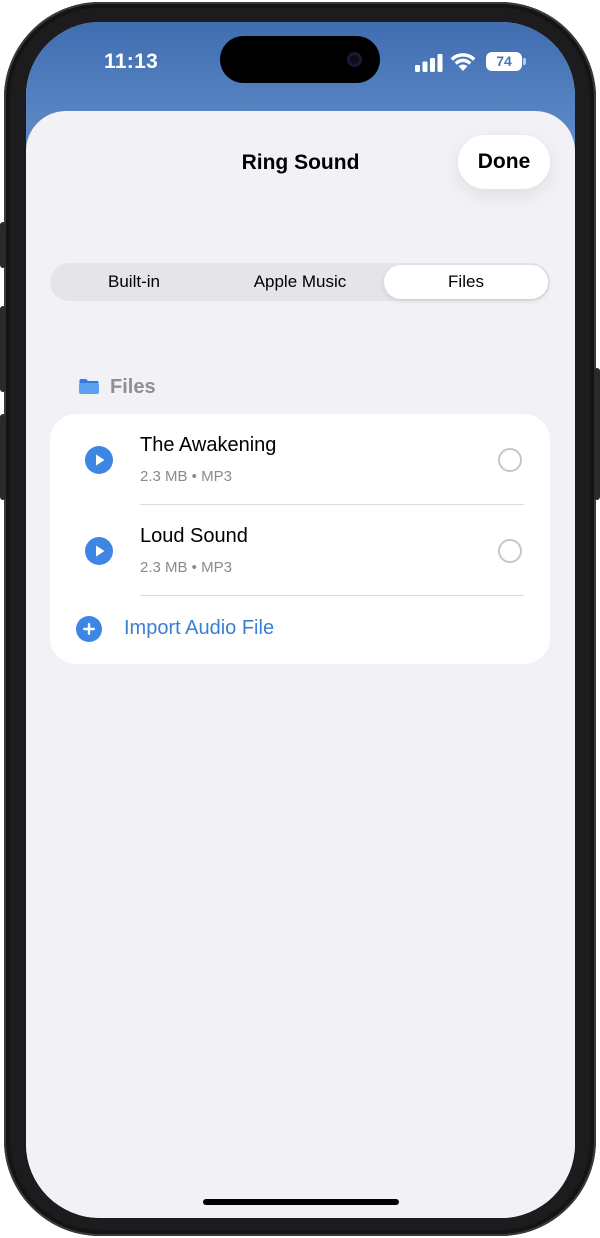 Image resolution: width=600 pixels, height=1238 pixels. What do you see at coordinates (301, 1202) in the screenshot?
I see `home-indicator` at bounding box center [301, 1202].